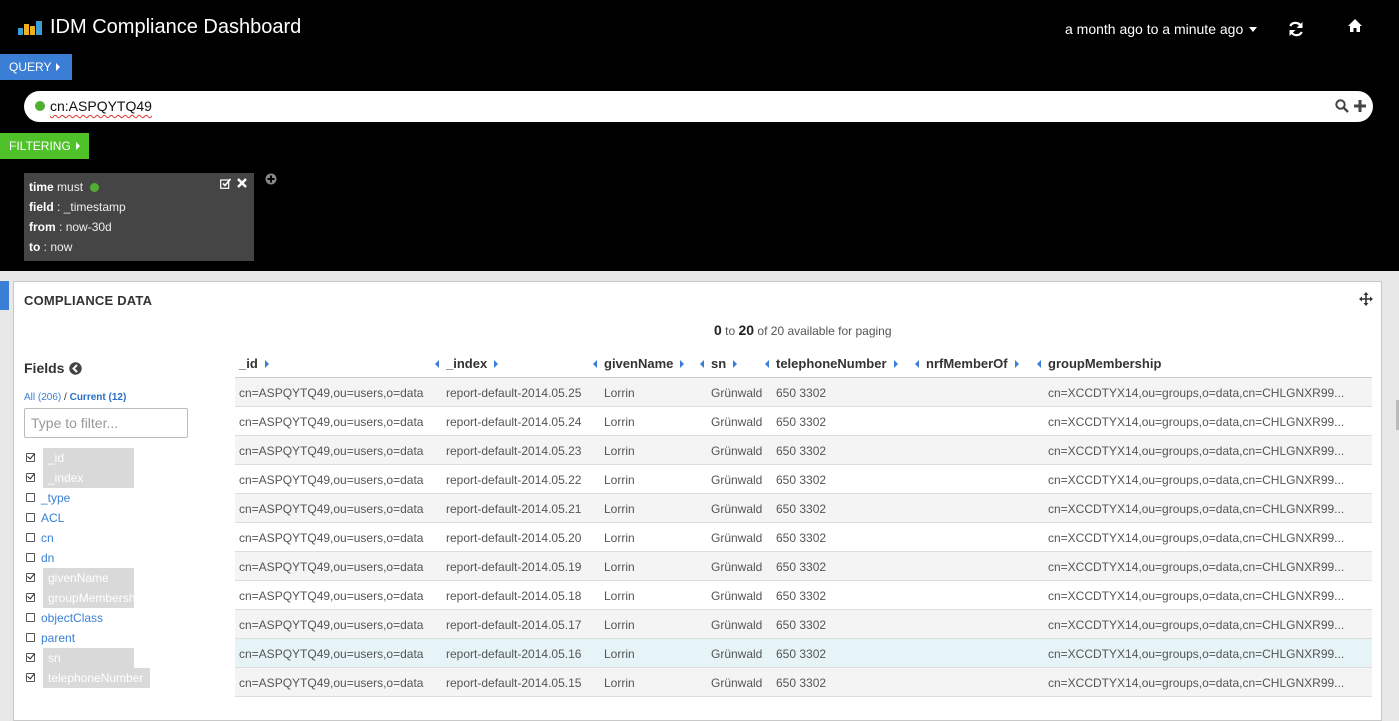  Describe the element at coordinates (967, 363) in the screenshot. I see `column-header: nrfMemberOf` at that location.